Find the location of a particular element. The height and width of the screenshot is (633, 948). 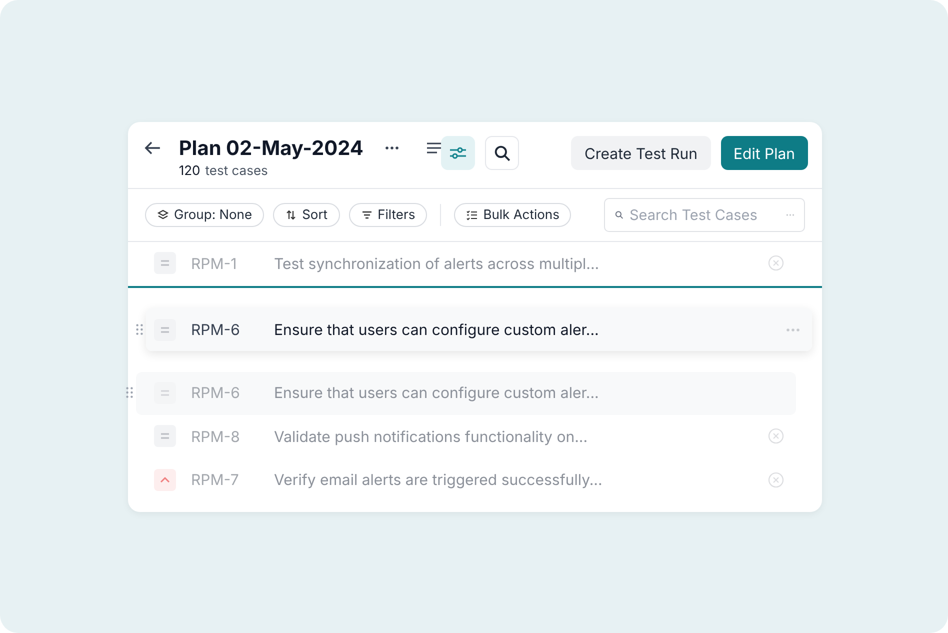

search-button is located at coordinates (502, 153).